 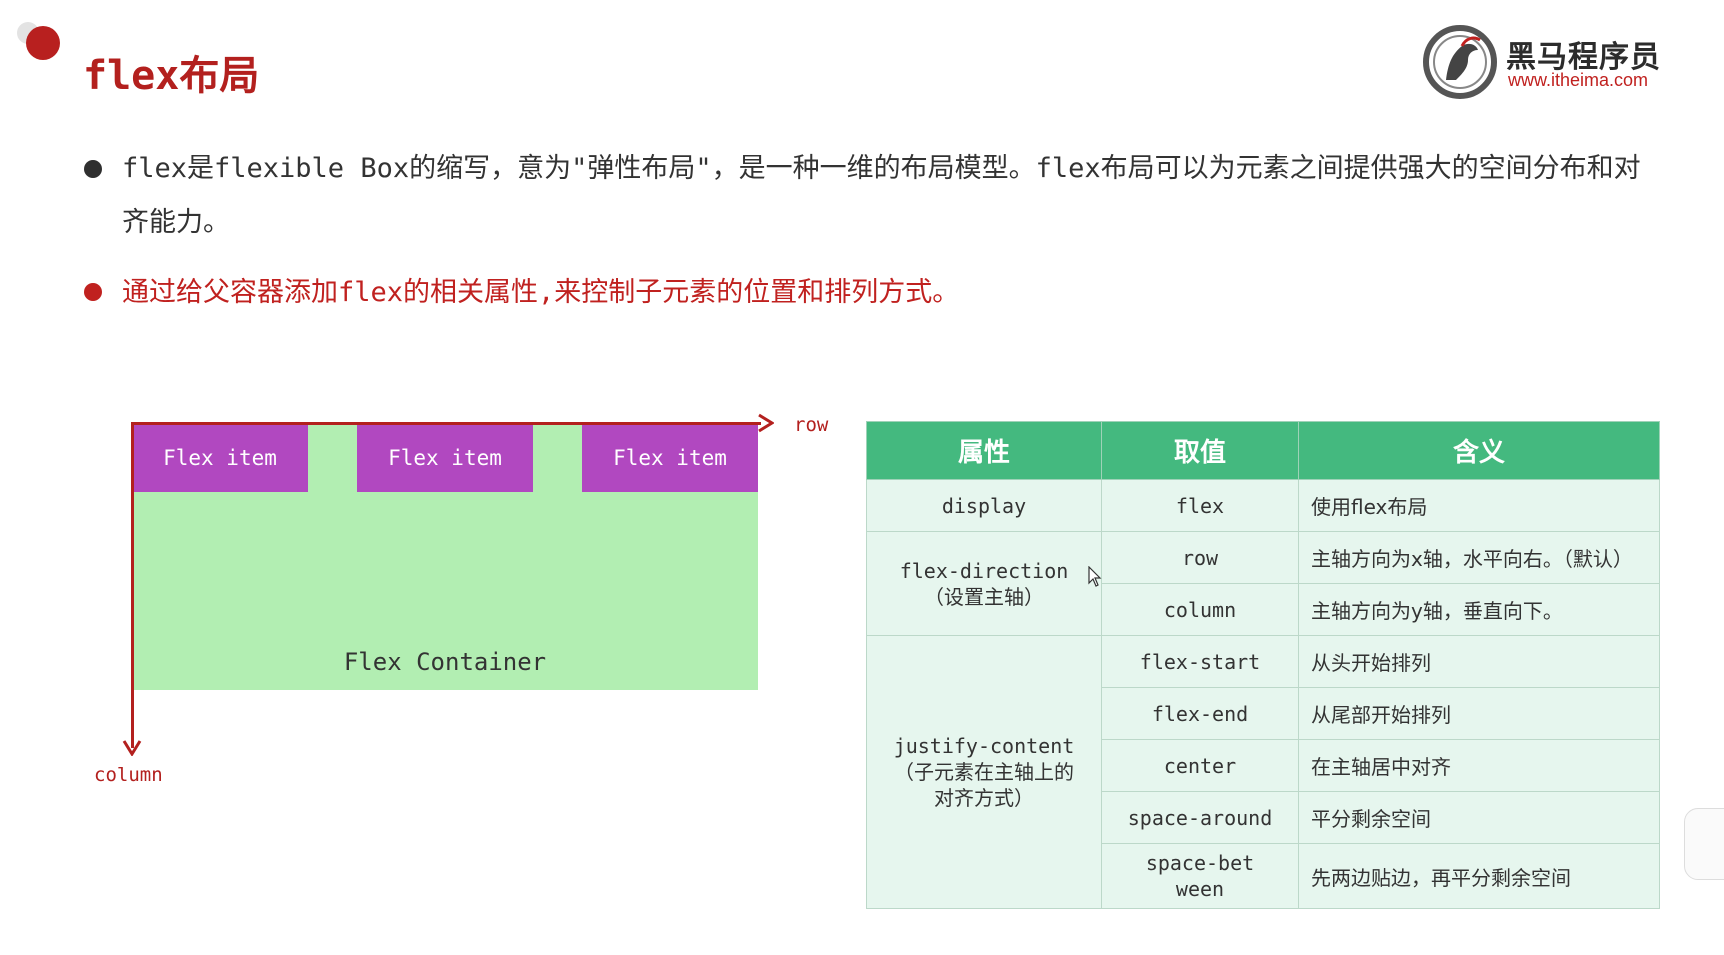 What do you see at coordinates (445, 662) in the screenshot?
I see `flex-container-label: Flex Container` at bounding box center [445, 662].